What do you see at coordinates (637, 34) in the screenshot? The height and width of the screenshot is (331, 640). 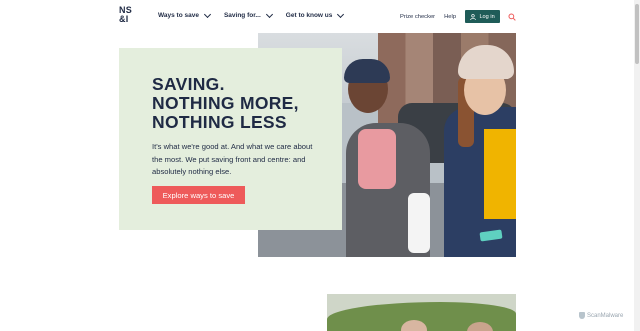 I see `scrollbar-thumb` at bounding box center [637, 34].